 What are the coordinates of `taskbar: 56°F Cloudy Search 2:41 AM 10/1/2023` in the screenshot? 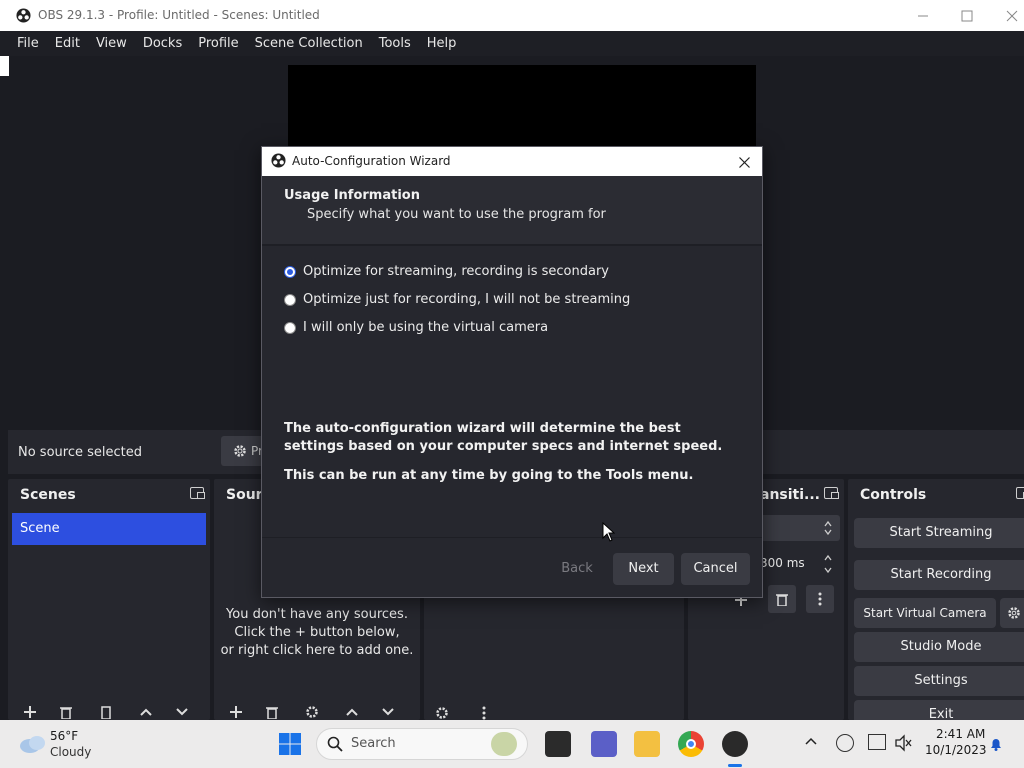 It's located at (512, 744).